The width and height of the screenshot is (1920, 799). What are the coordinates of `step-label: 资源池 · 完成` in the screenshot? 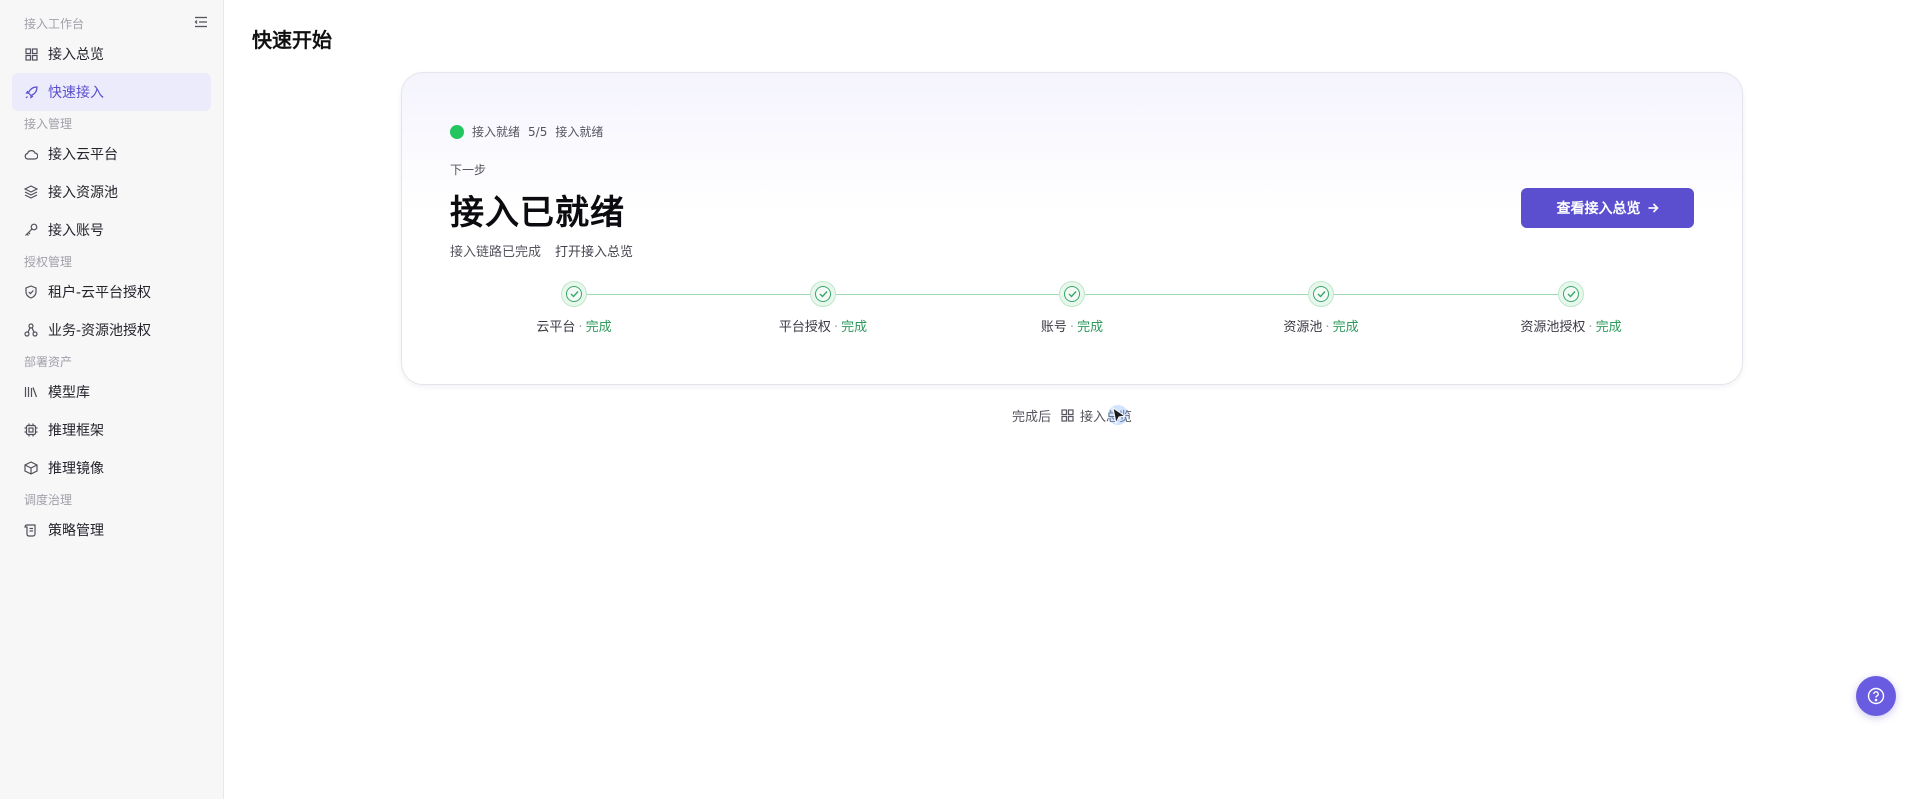 It's located at (1321, 327).